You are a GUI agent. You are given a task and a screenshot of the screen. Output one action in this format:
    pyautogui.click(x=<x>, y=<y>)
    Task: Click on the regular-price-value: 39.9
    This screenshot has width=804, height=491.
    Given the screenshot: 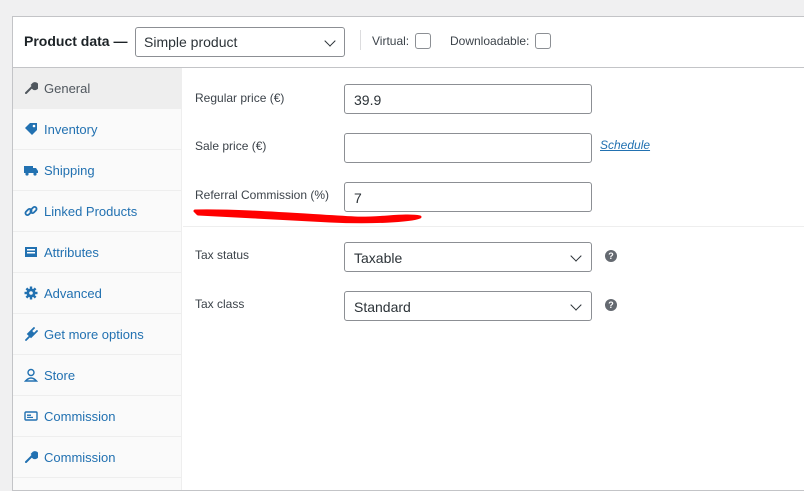 What is the action you would take?
    pyautogui.click(x=368, y=100)
    